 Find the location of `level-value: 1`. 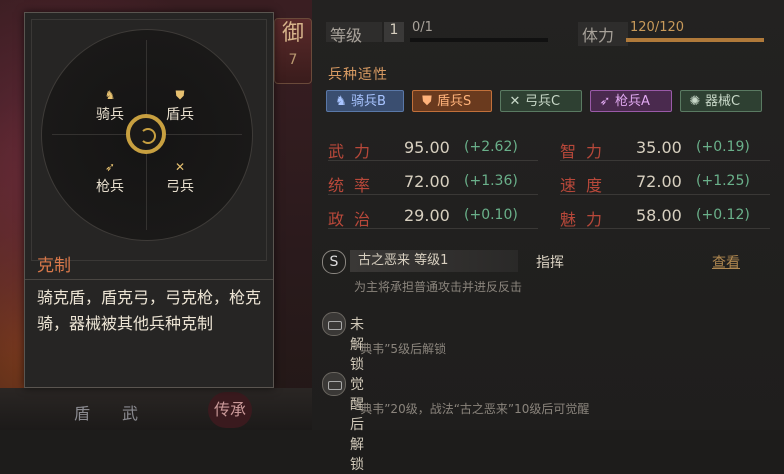

level-value: 1 is located at coordinates (394, 32).